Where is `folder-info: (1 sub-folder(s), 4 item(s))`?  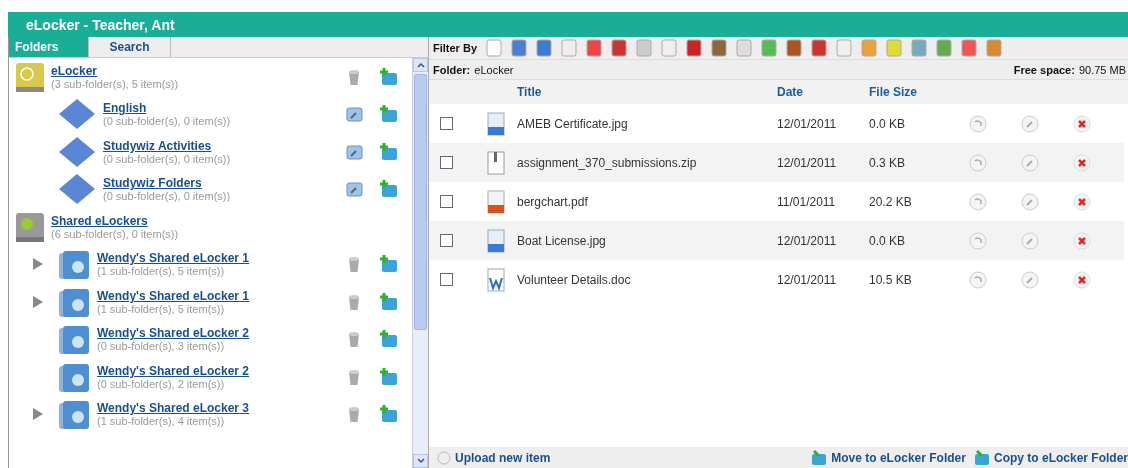 folder-info: (1 sub-folder(s), 4 item(s)) is located at coordinates (161, 421).